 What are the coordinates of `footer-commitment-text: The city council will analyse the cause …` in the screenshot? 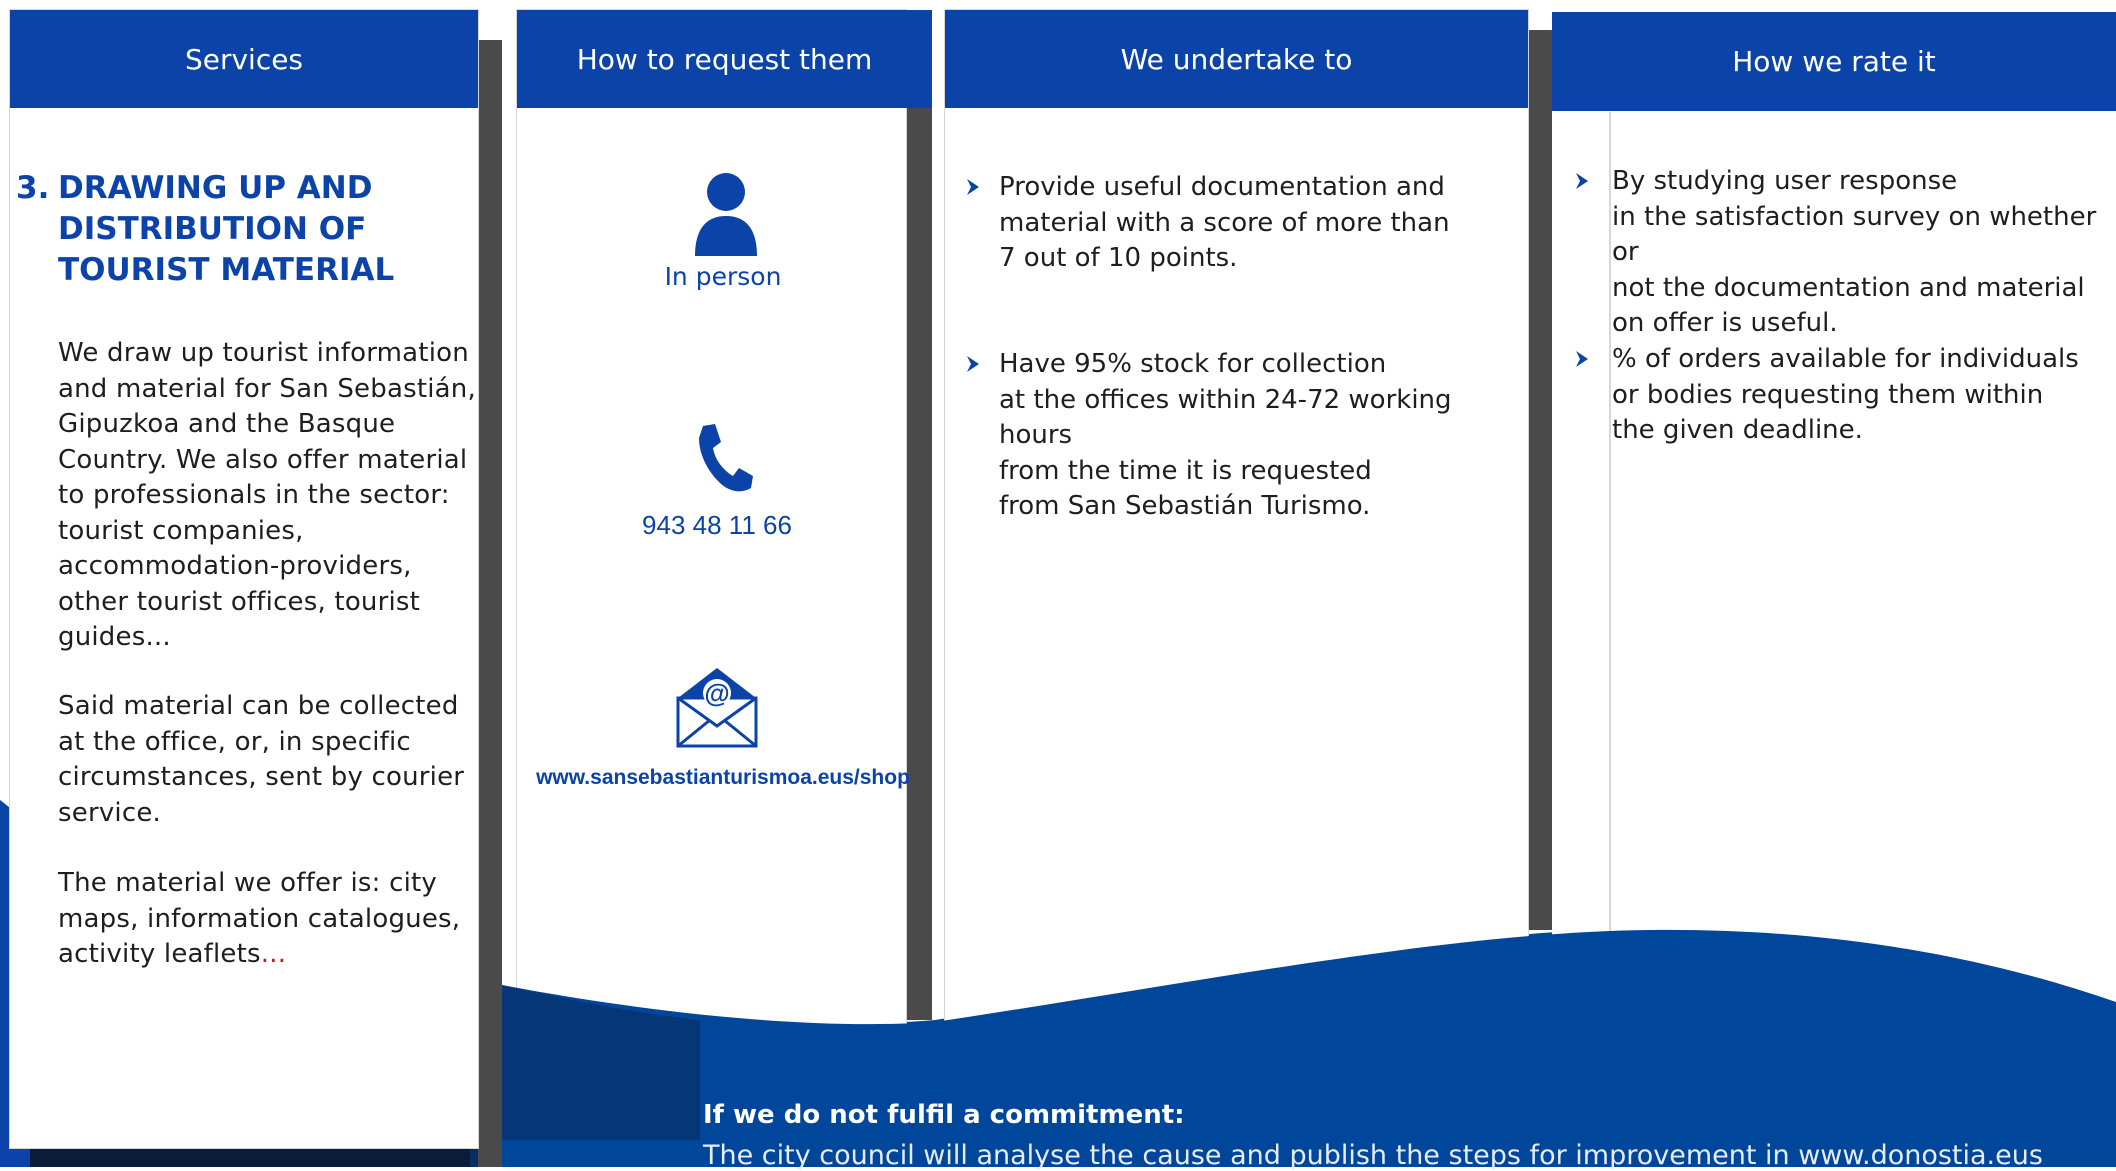 It's located at (1373, 1155).